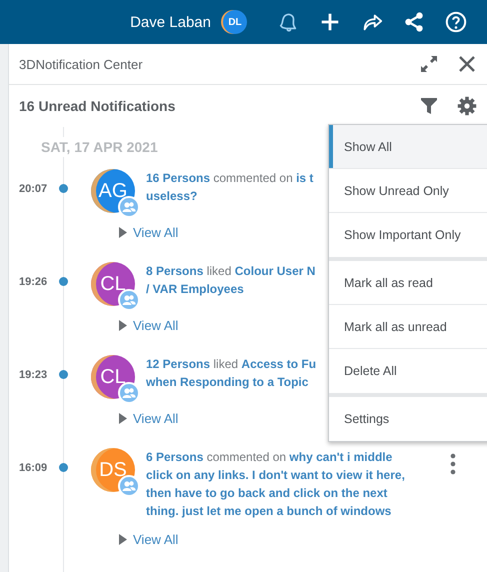  Describe the element at coordinates (408, 371) in the screenshot. I see `menu-item: Delete All` at that location.